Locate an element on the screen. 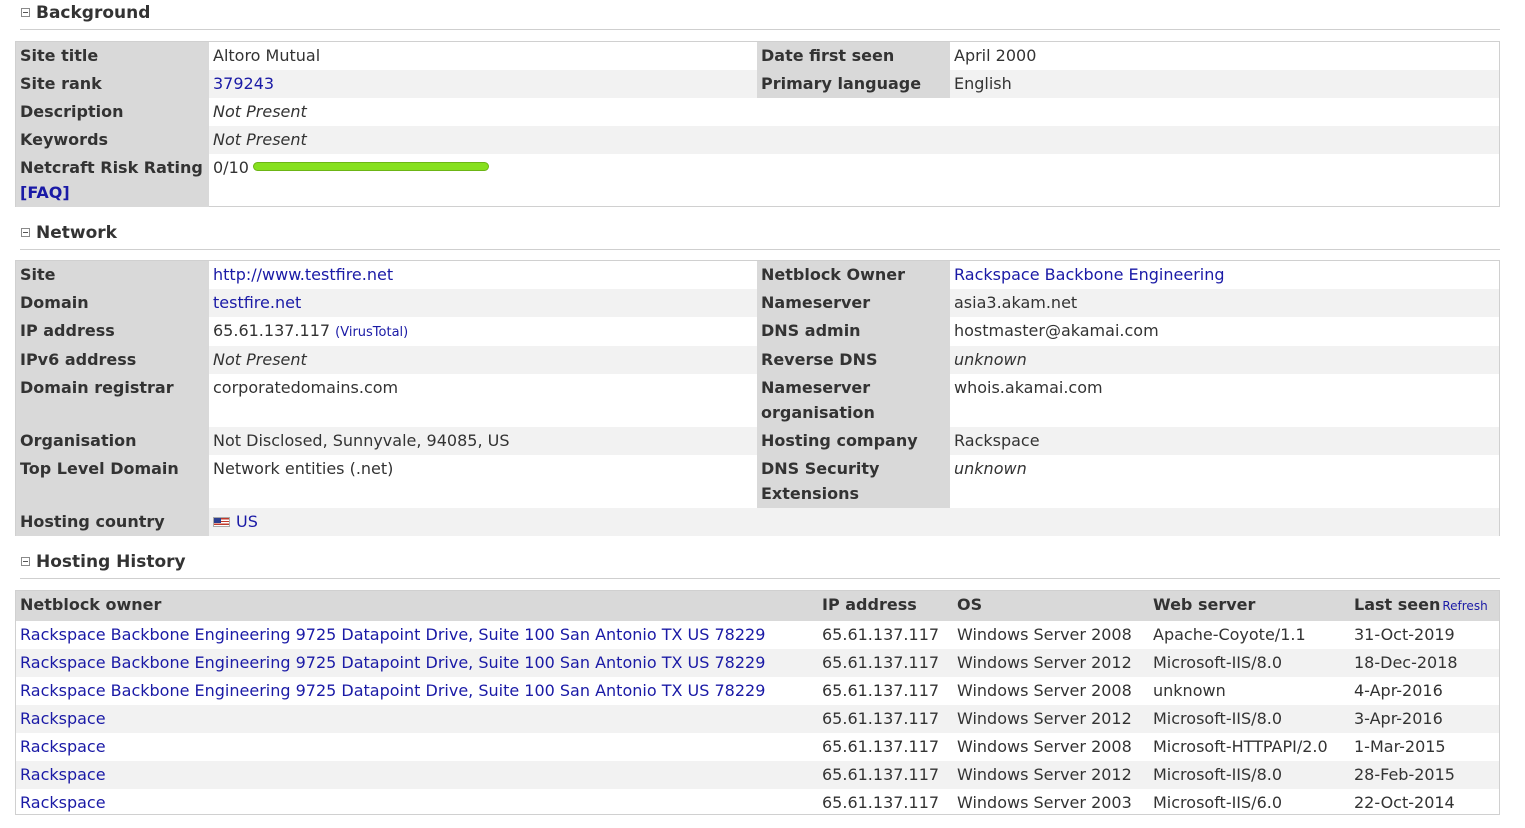  section-title: Network is located at coordinates (76, 233).